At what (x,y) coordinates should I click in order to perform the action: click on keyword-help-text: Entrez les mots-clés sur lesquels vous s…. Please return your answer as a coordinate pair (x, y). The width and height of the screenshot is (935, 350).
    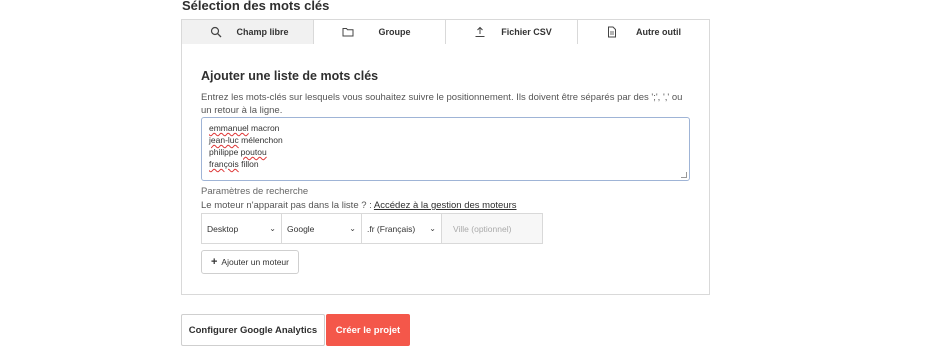
    Looking at the image, I should click on (442, 104).